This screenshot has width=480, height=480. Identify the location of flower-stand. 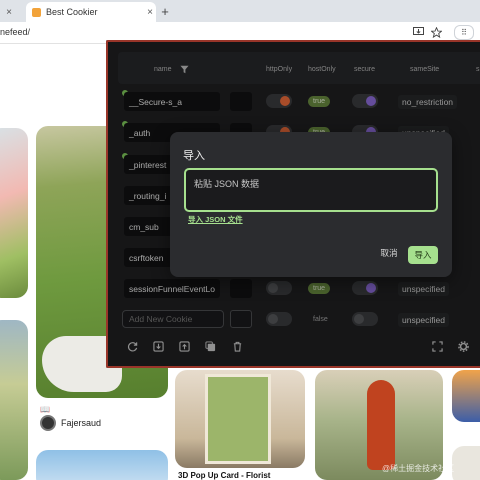
(238, 419).